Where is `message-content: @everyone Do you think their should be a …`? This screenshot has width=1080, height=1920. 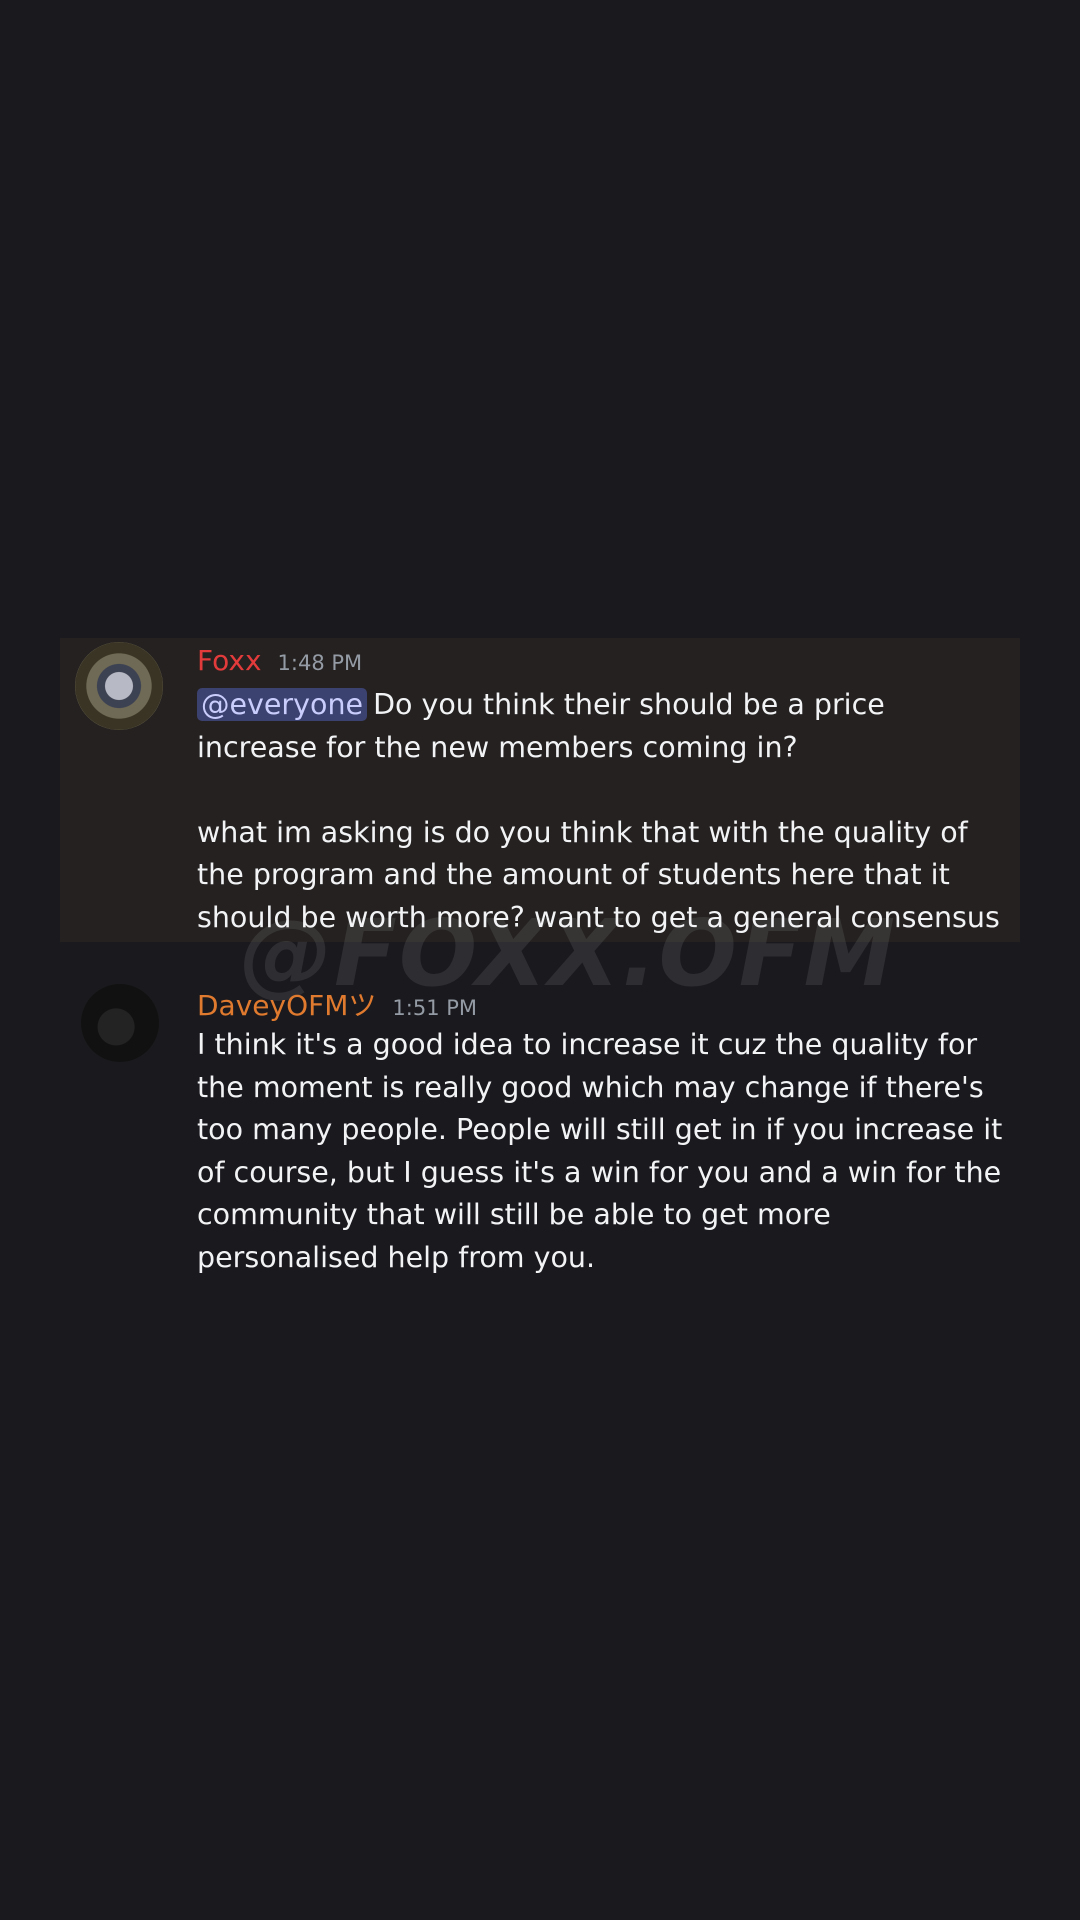
message-content: @everyone Do you think their should be a … is located at coordinates (602, 811).